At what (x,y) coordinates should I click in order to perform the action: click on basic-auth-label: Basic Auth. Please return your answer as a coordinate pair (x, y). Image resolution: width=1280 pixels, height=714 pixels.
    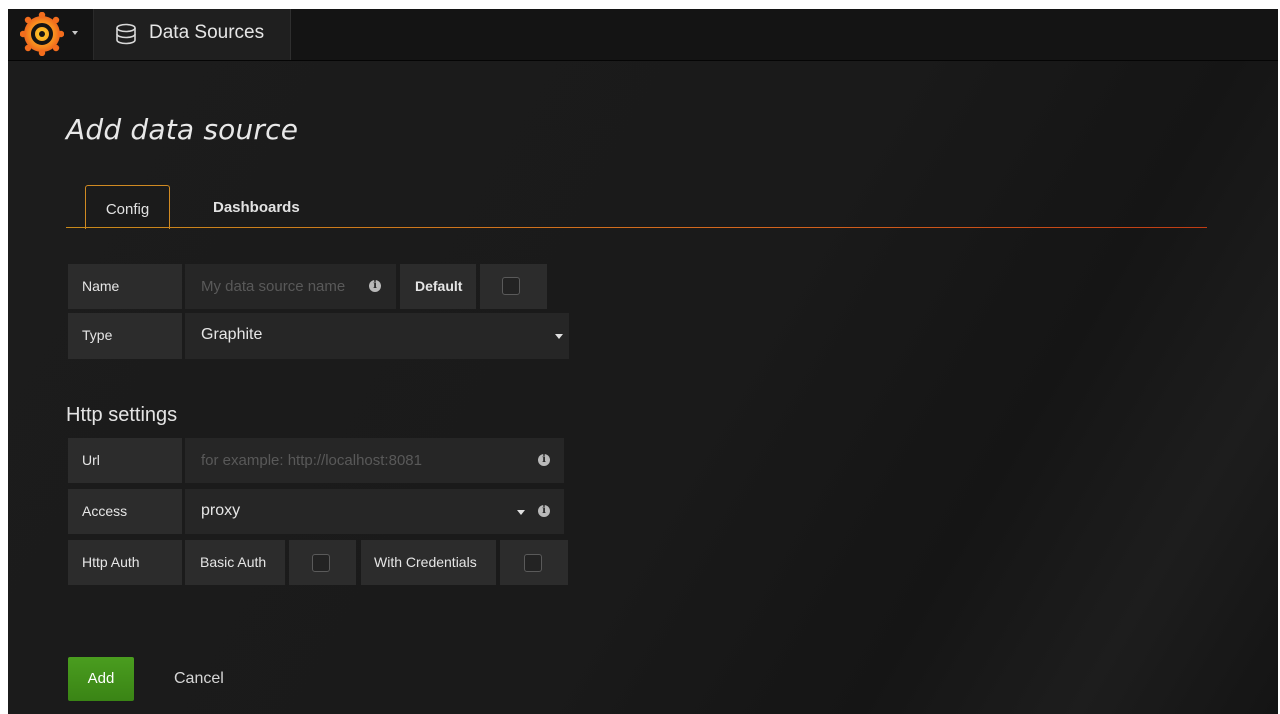
    Looking at the image, I should click on (235, 562).